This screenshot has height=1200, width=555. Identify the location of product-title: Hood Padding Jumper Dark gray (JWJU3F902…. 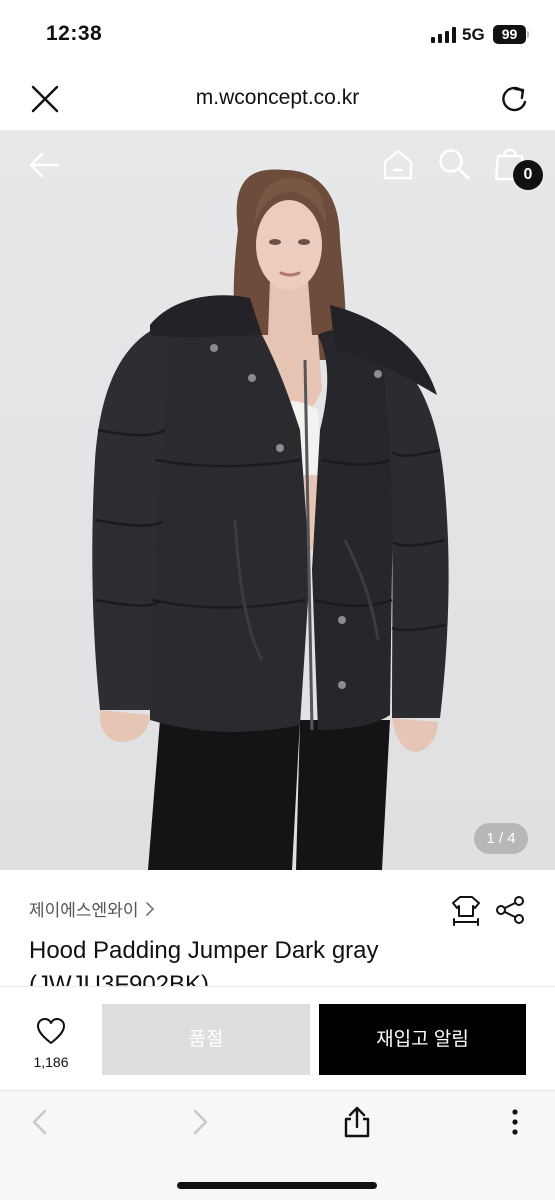
(204, 961).